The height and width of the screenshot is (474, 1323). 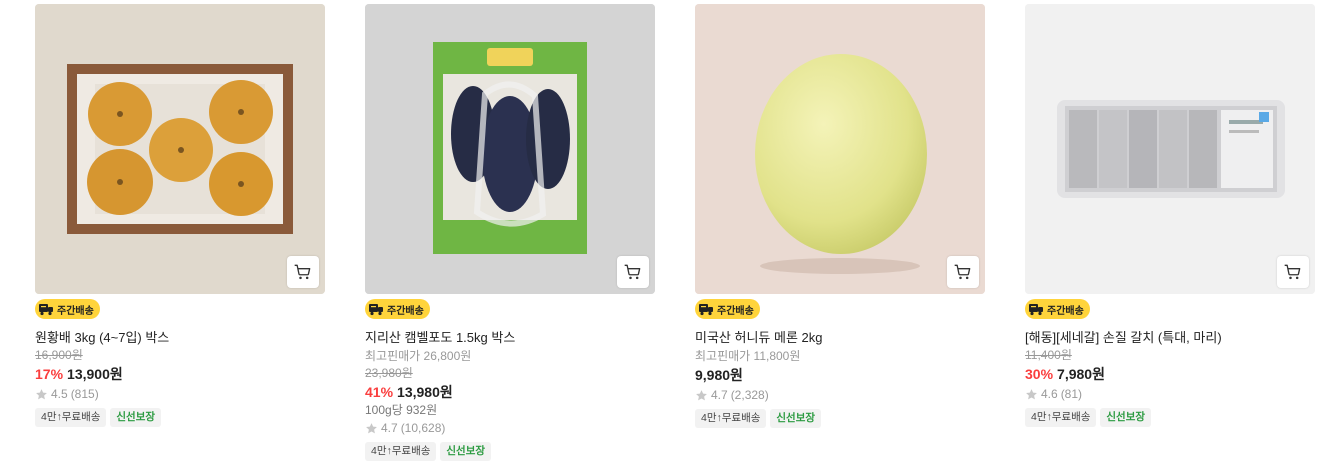 I want to click on product-title: 미국산 허니듀 메론 2kg, so click(x=840, y=337).